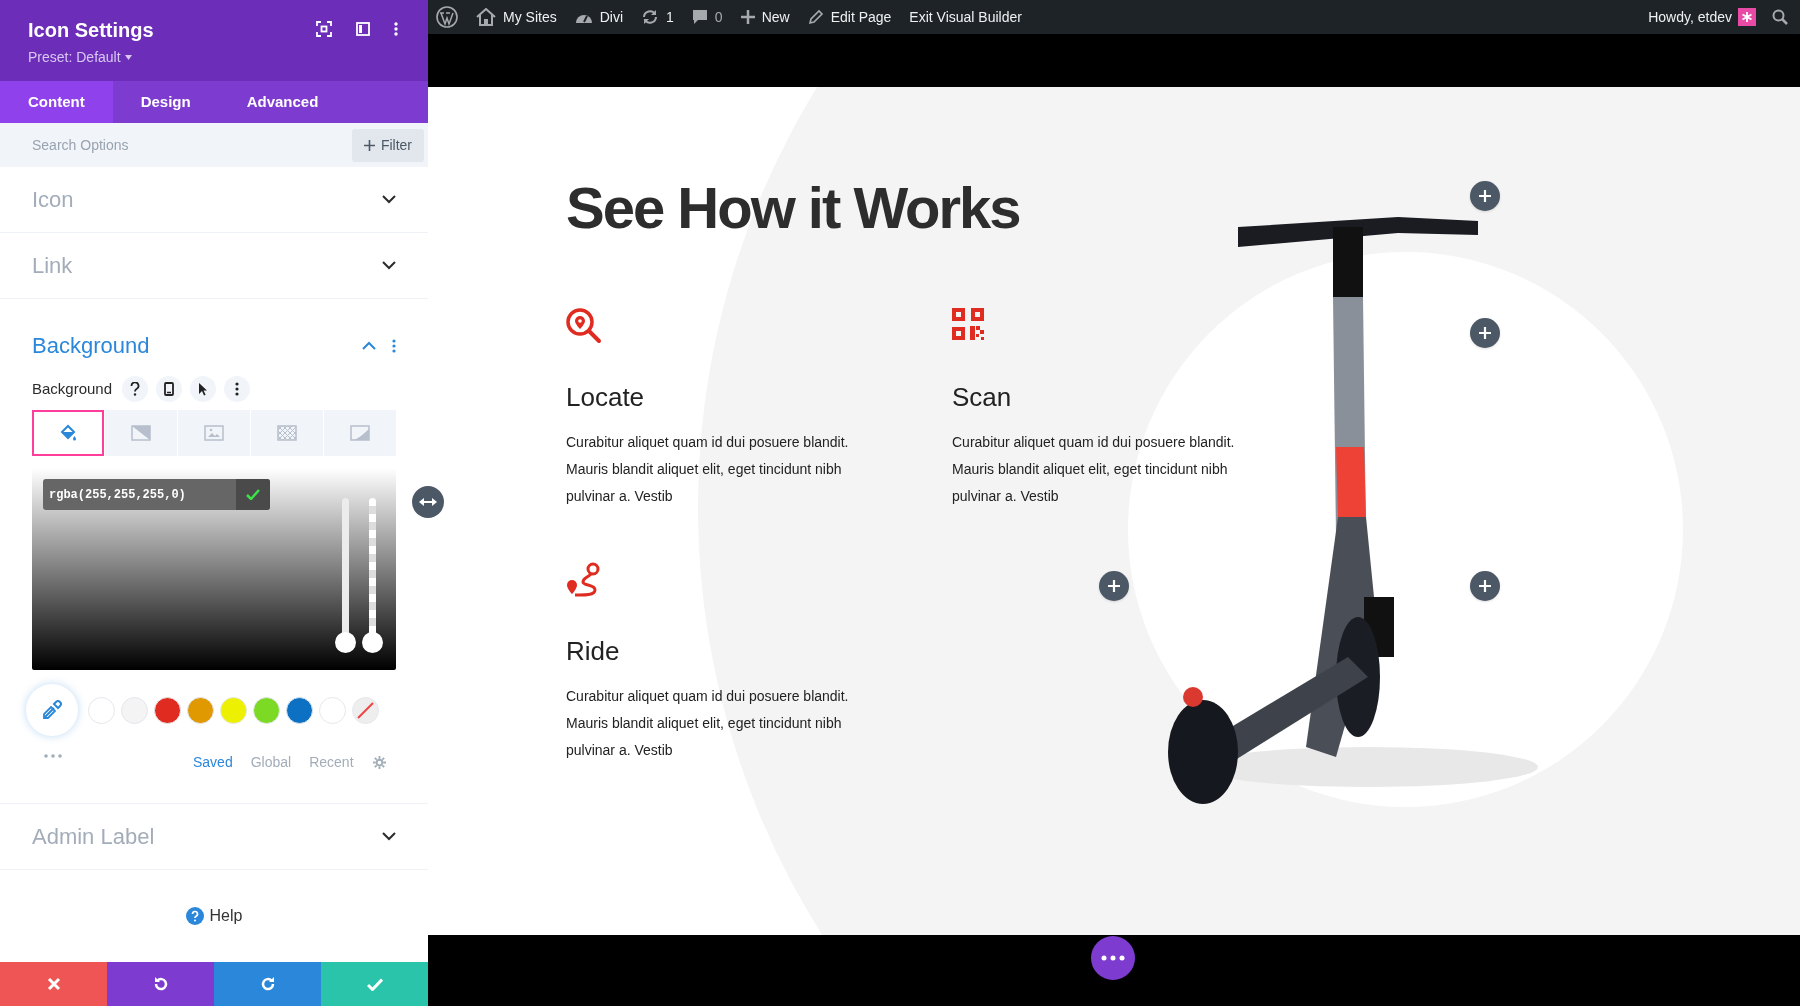 The height and width of the screenshot is (1006, 1800). What do you see at coordinates (214, 145) in the screenshot?
I see `search-bar: Search Options Filter` at bounding box center [214, 145].